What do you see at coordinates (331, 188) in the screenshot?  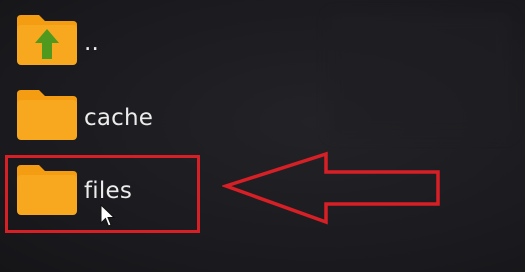 I see `arrow-left-outline-icon` at bounding box center [331, 188].